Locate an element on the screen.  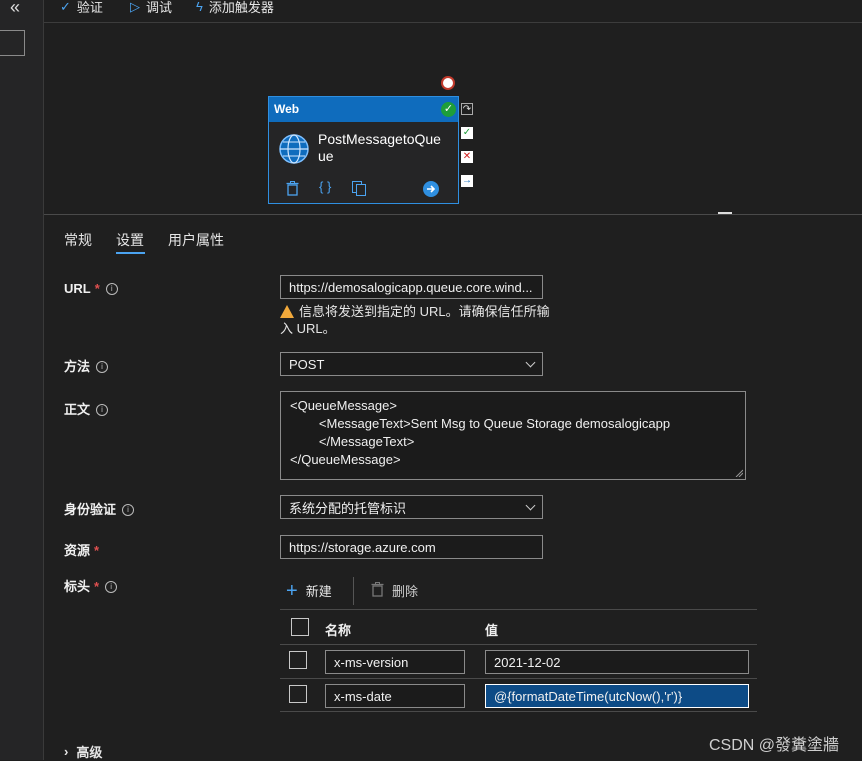
header-value-input: 2021-12-02 is located at coordinates (617, 662).